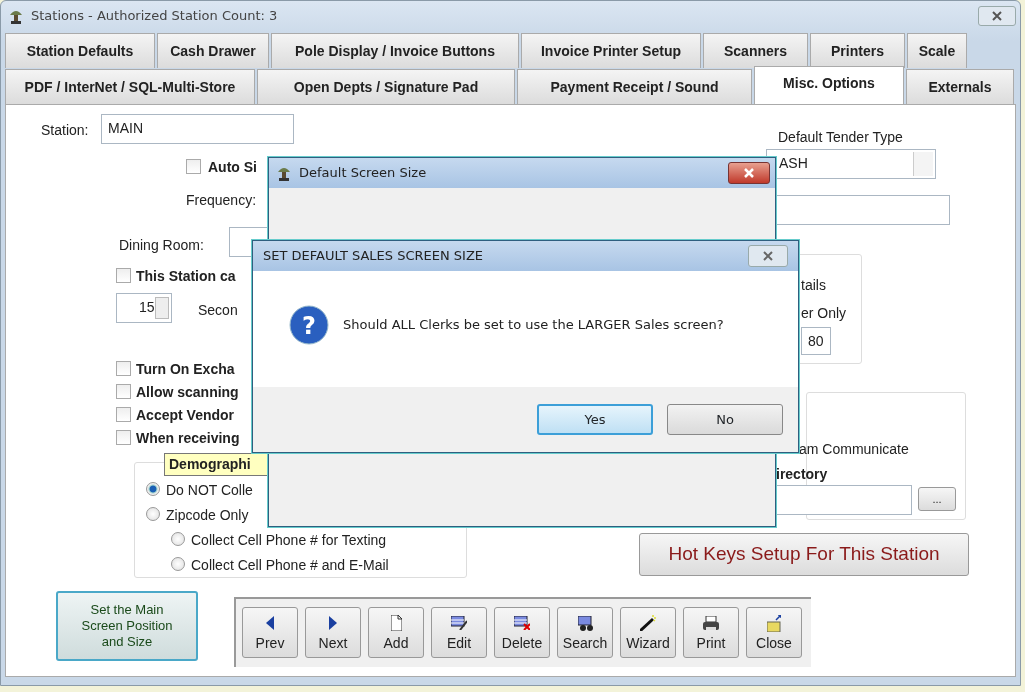 The height and width of the screenshot is (692, 1025). What do you see at coordinates (130, 86) in the screenshot?
I see `tab: PDF / InterNet / SQL-Multi-Store` at bounding box center [130, 86].